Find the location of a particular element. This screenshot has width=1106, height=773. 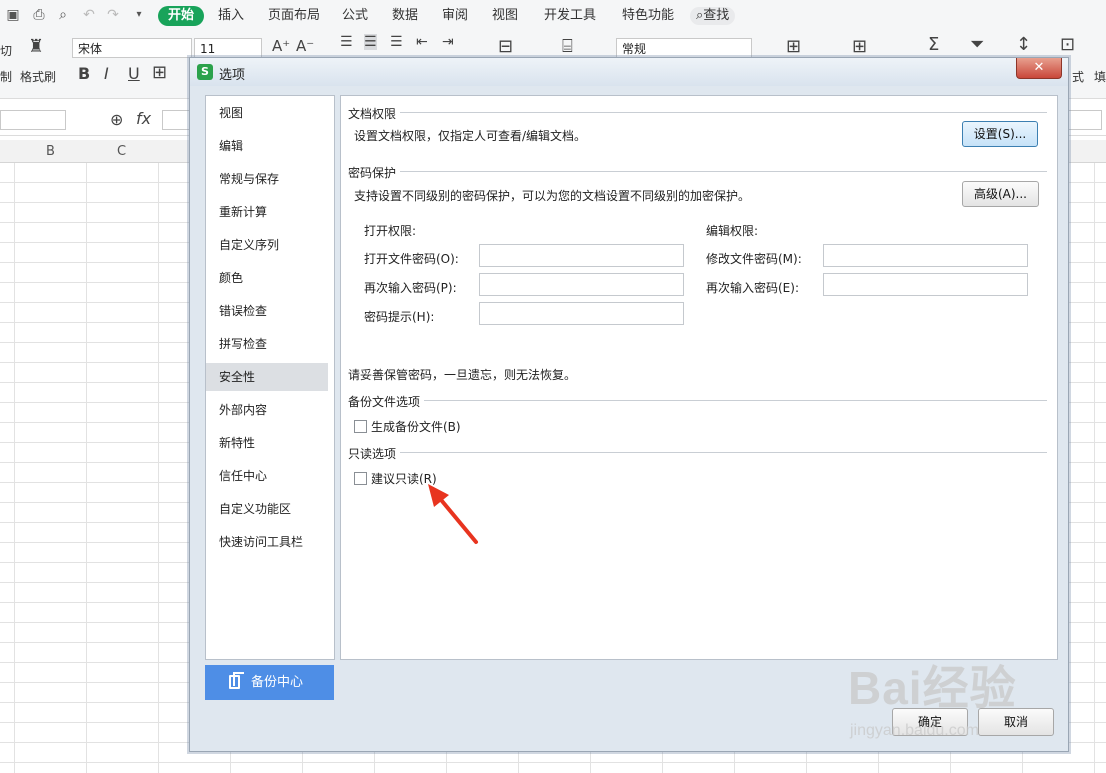

password-hint-field is located at coordinates (581, 313).